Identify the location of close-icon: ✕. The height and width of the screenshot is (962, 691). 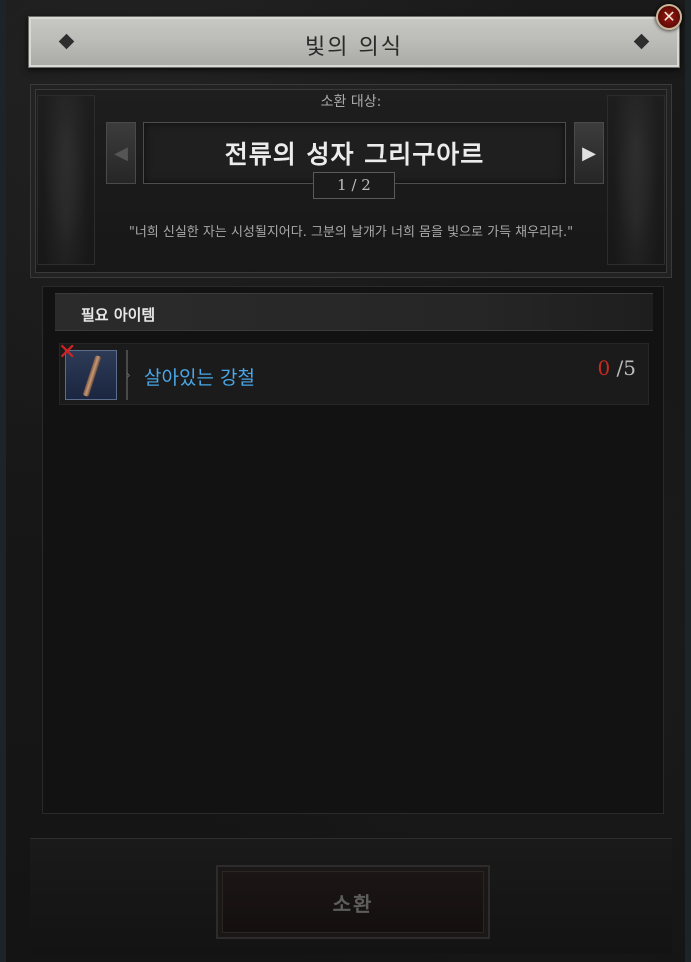
(669, 16).